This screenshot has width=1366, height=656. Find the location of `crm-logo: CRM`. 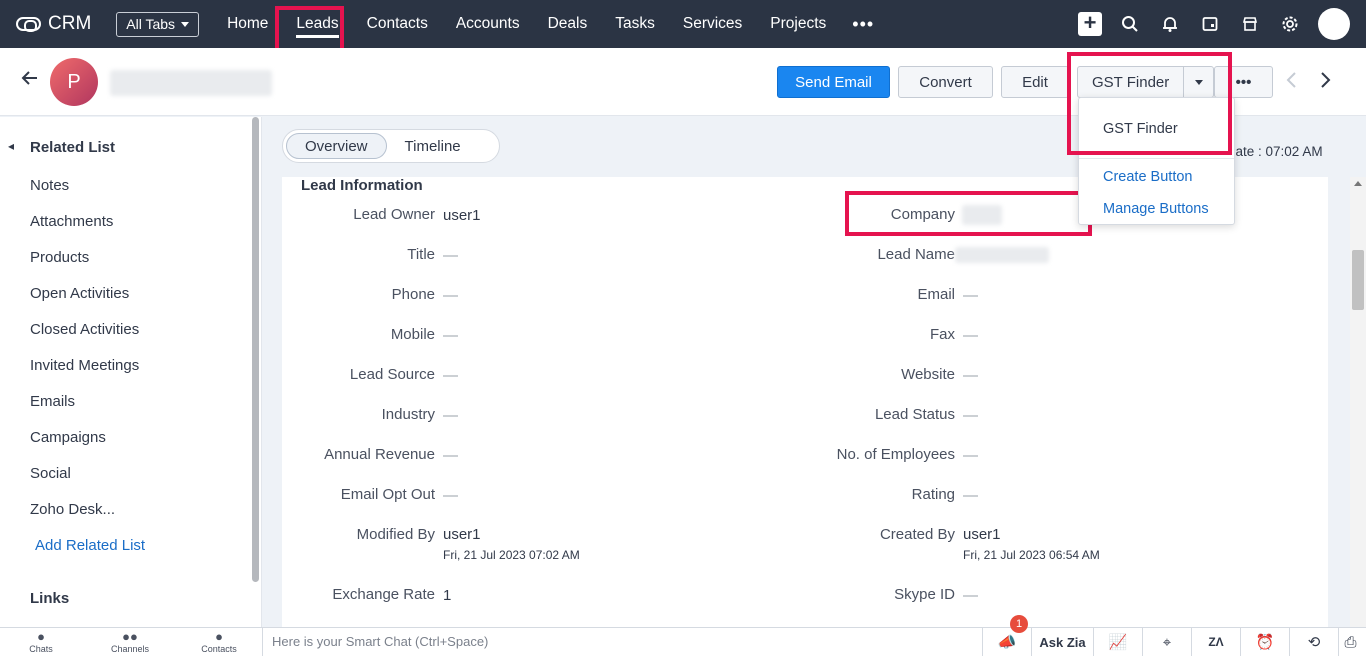

crm-logo: CRM is located at coordinates (53, 24).